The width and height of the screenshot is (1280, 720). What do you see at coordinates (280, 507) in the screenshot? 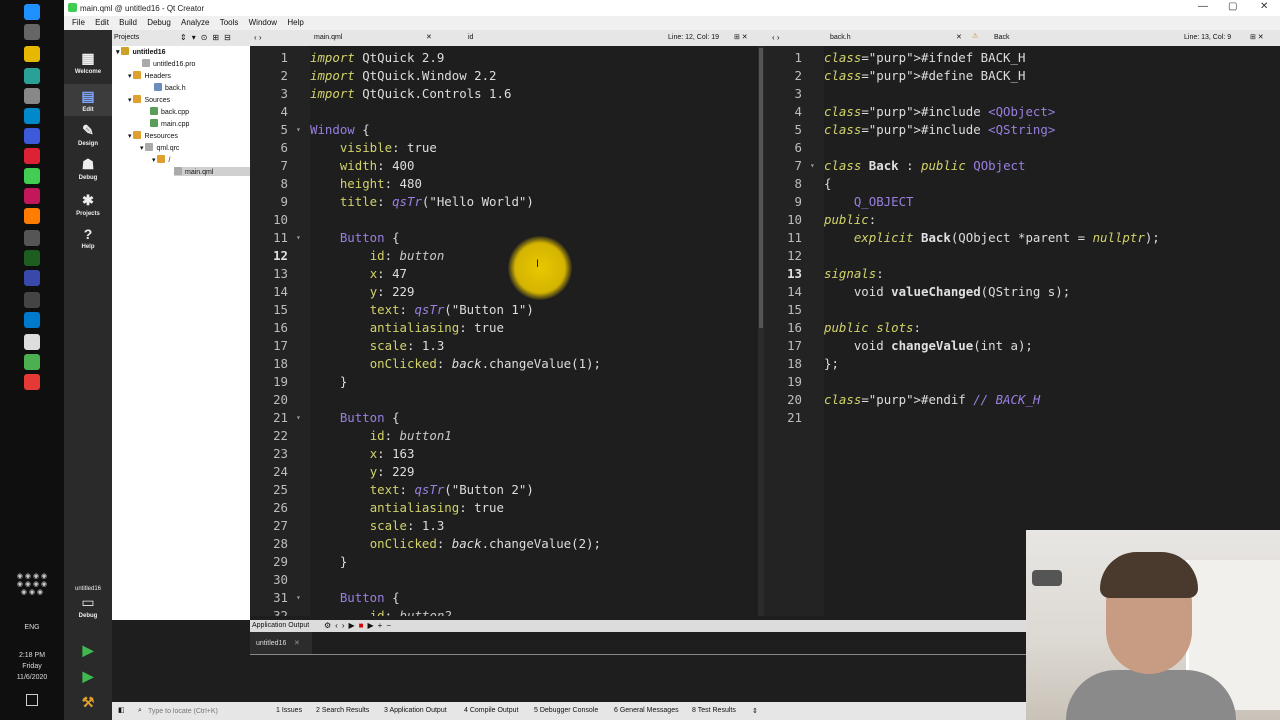
I see `line-number: 26` at bounding box center [280, 507].